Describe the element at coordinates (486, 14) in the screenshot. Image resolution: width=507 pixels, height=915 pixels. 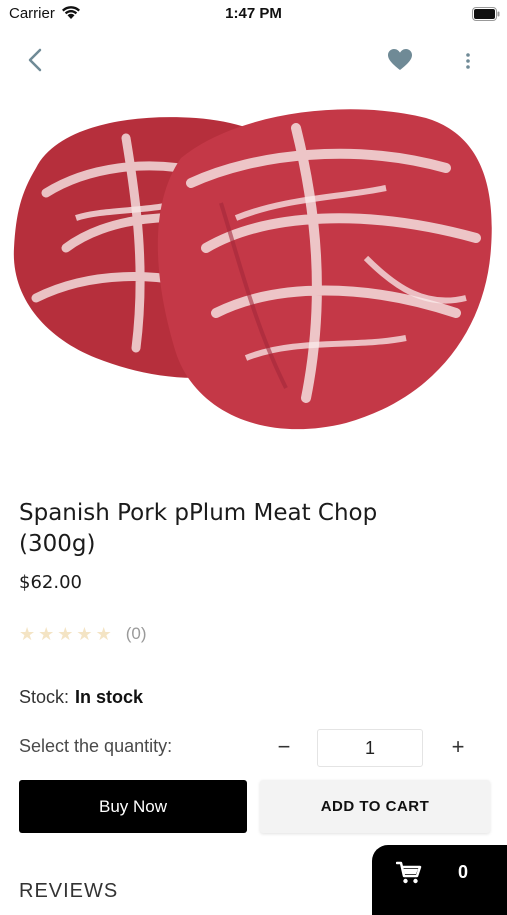
I see `battery-icon` at that location.